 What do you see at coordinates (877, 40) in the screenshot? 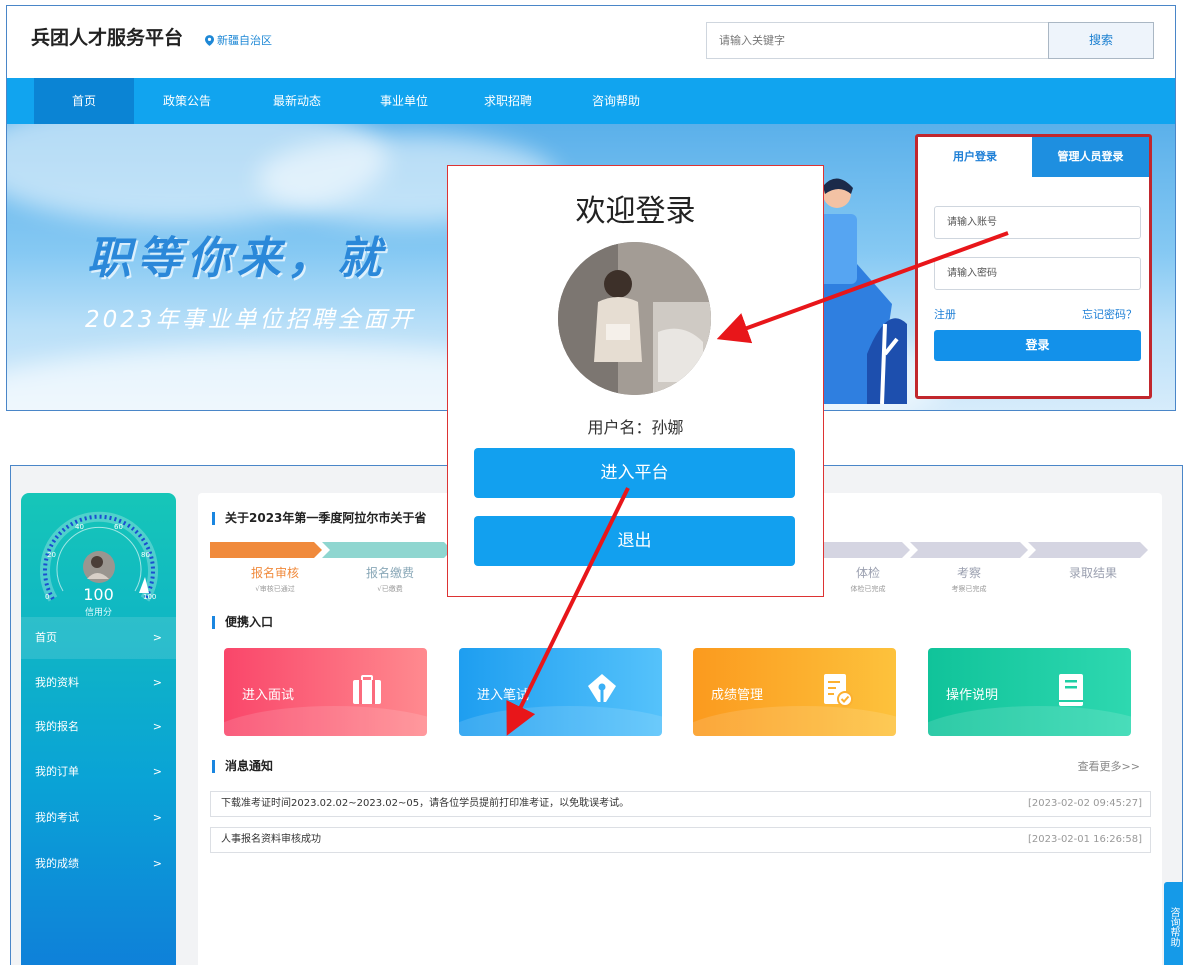
I see `search-input: 请输入关键字` at bounding box center [877, 40].